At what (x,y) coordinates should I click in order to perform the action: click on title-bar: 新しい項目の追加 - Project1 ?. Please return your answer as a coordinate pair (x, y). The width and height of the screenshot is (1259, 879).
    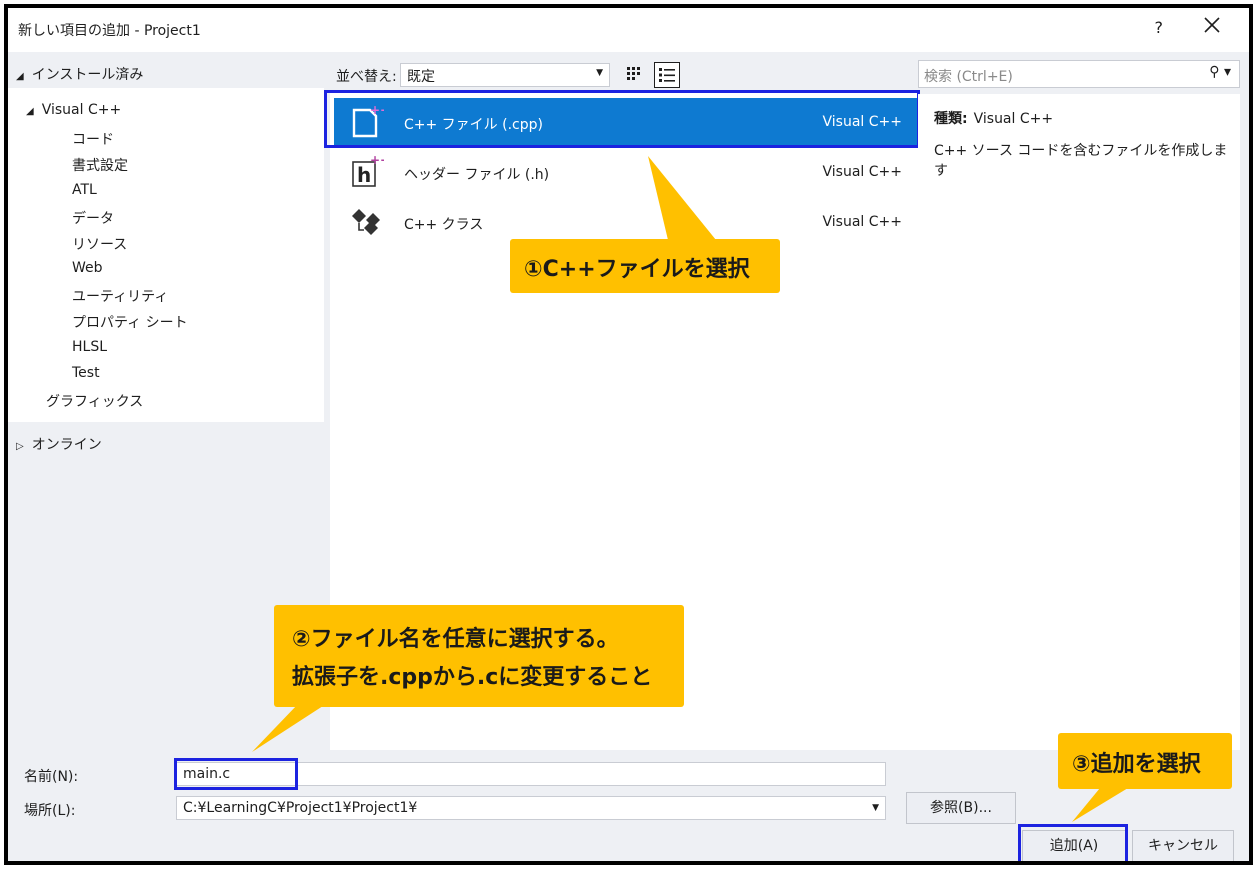
    Looking at the image, I should click on (628, 30).